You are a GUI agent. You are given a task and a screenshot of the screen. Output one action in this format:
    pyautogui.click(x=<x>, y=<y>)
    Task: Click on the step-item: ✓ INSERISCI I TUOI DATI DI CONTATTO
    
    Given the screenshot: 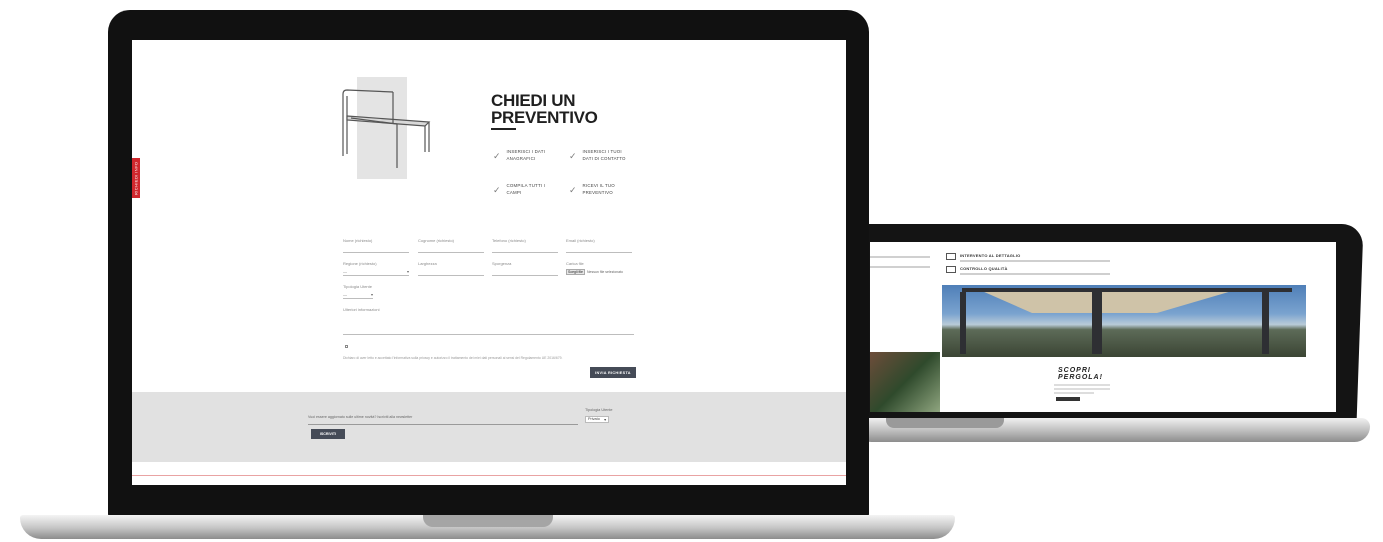 What is the action you would take?
    pyautogui.click(x=600, y=155)
    